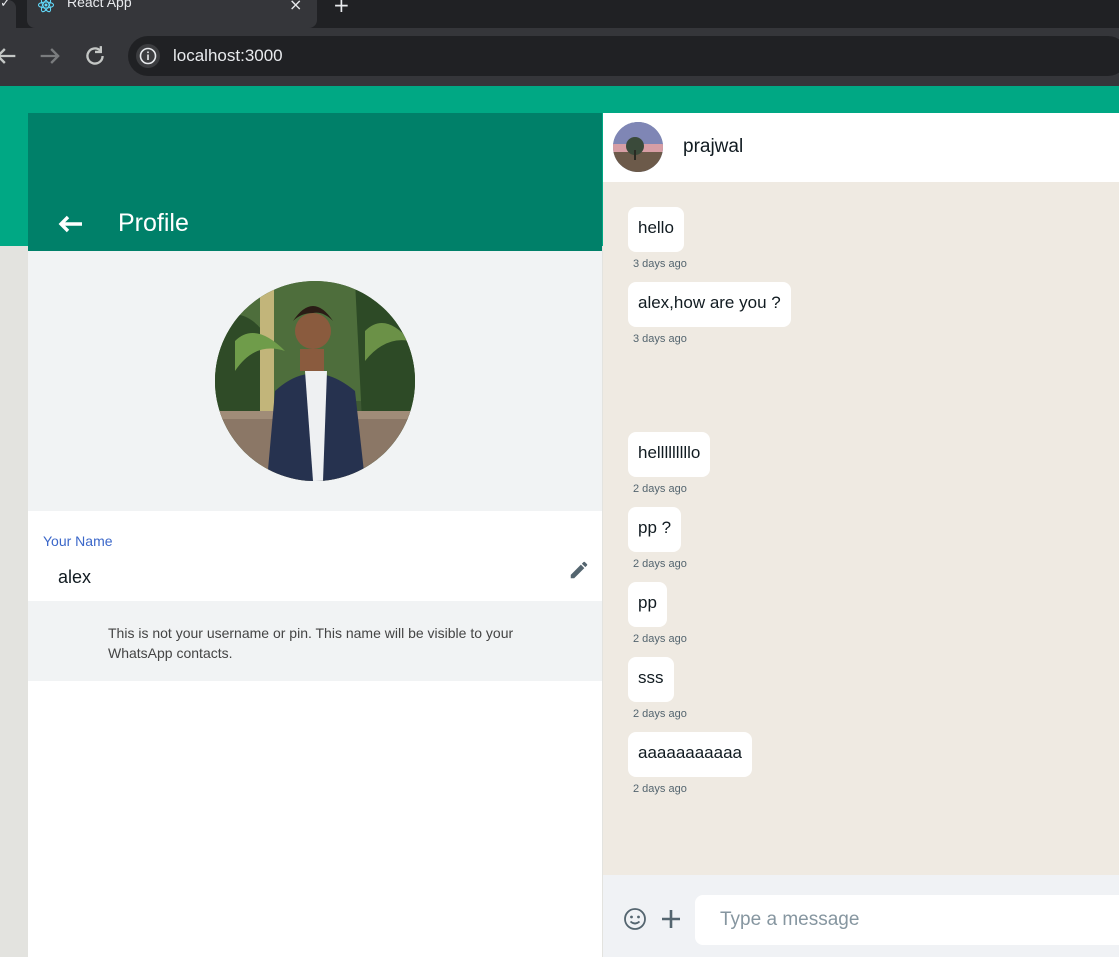  What do you see at coordinates (46, 6) in the screenshot?
I see `react-logo-icon` at bounding box center [46, 6].